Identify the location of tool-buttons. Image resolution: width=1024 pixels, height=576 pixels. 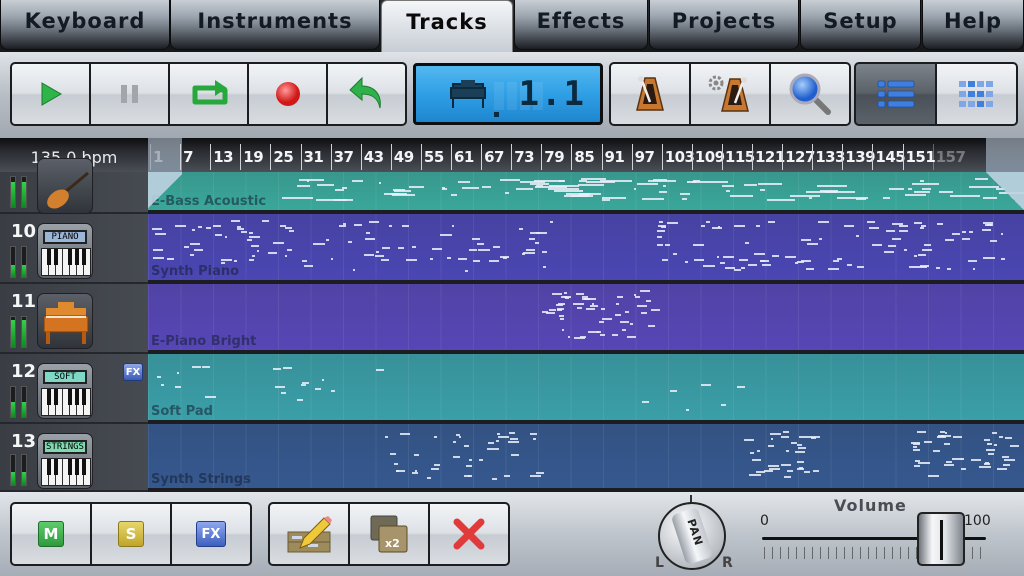
(730, 94).